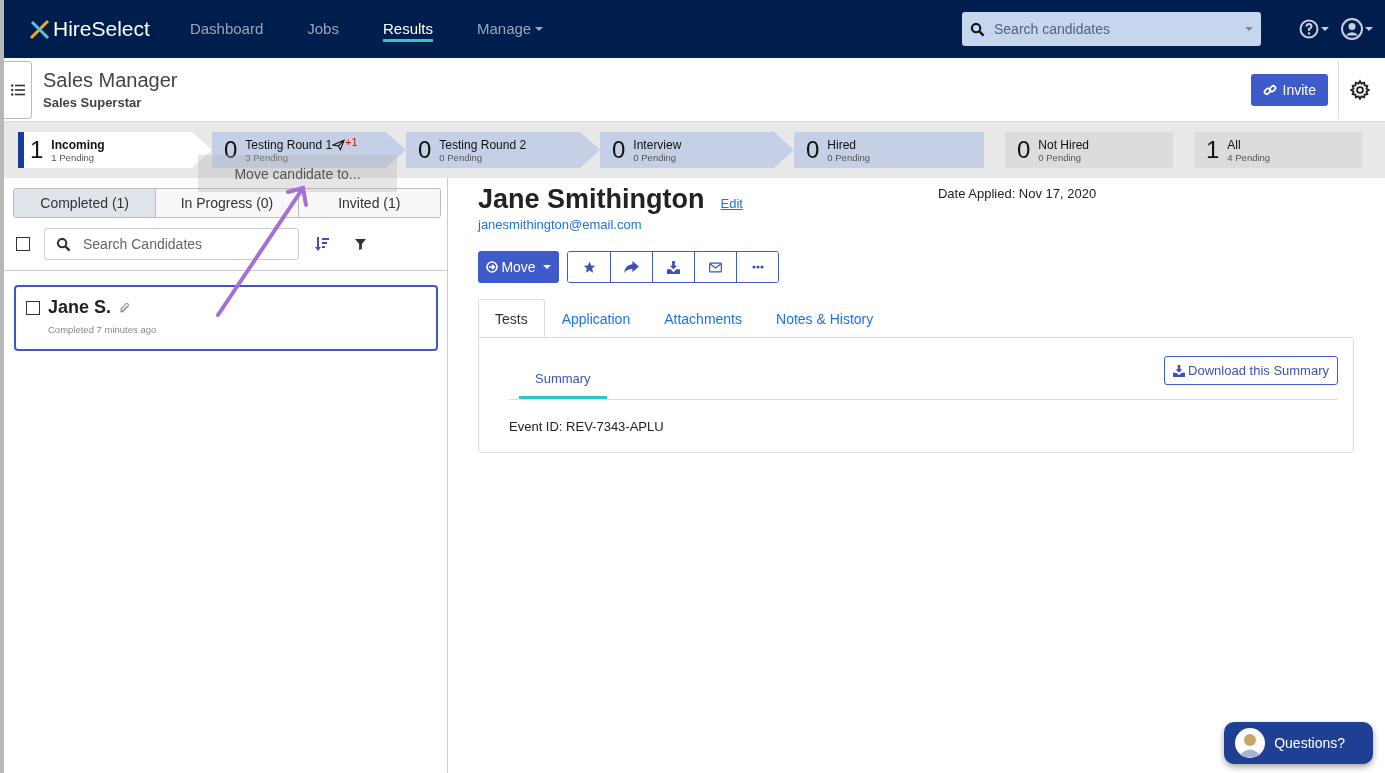 The height and width of the screenshot is (773, 1385). I want to click on star-icon, so click(589, 267).